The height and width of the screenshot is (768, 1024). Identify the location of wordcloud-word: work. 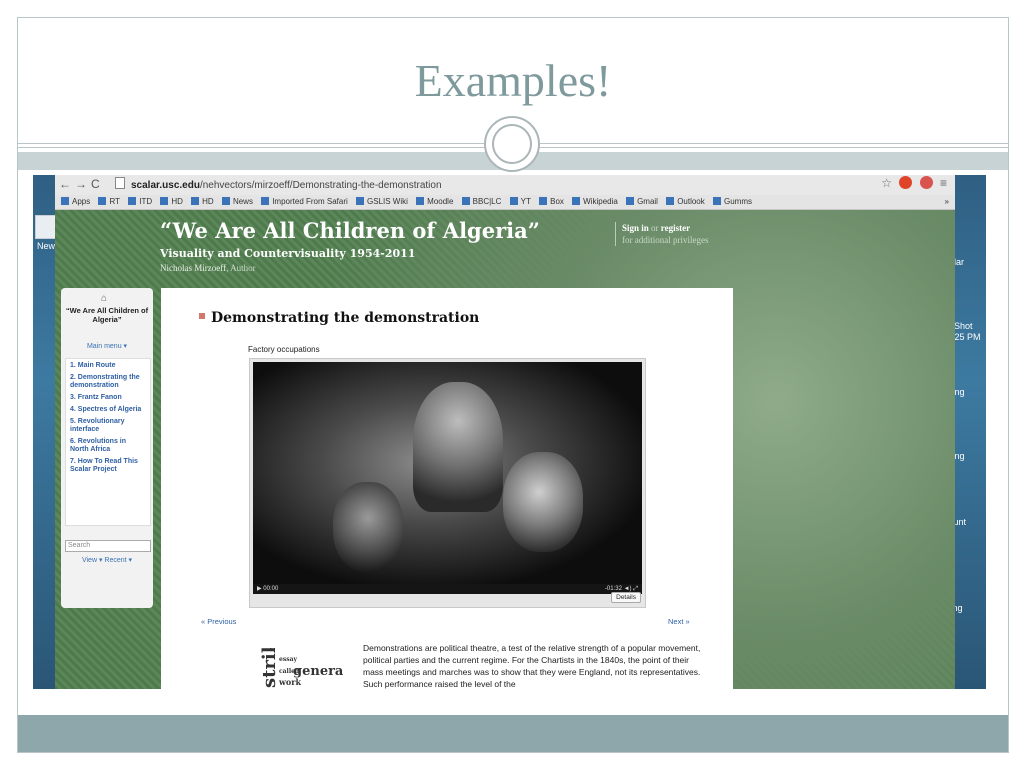
(290, 682).